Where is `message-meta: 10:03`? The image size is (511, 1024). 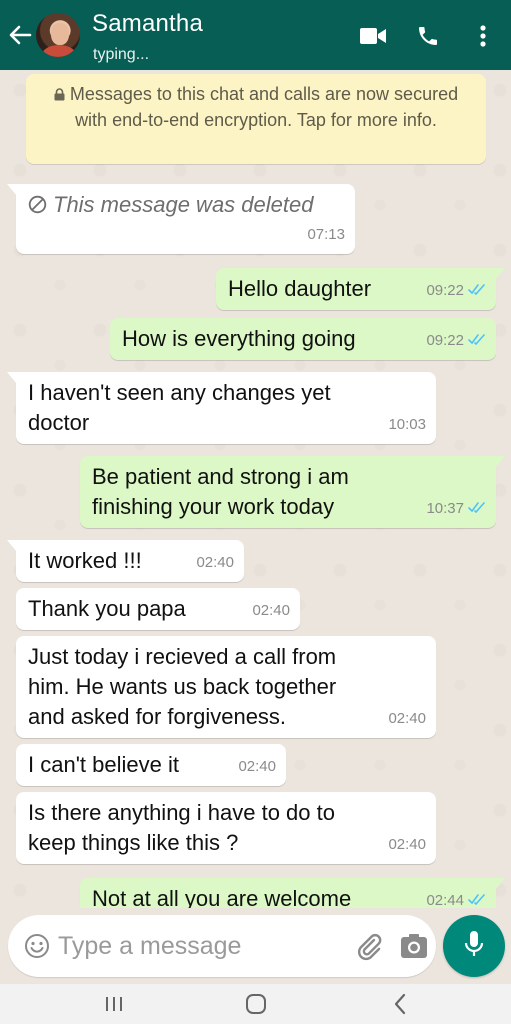
message-meta: 10:03 is located at coordinates (407, 425).